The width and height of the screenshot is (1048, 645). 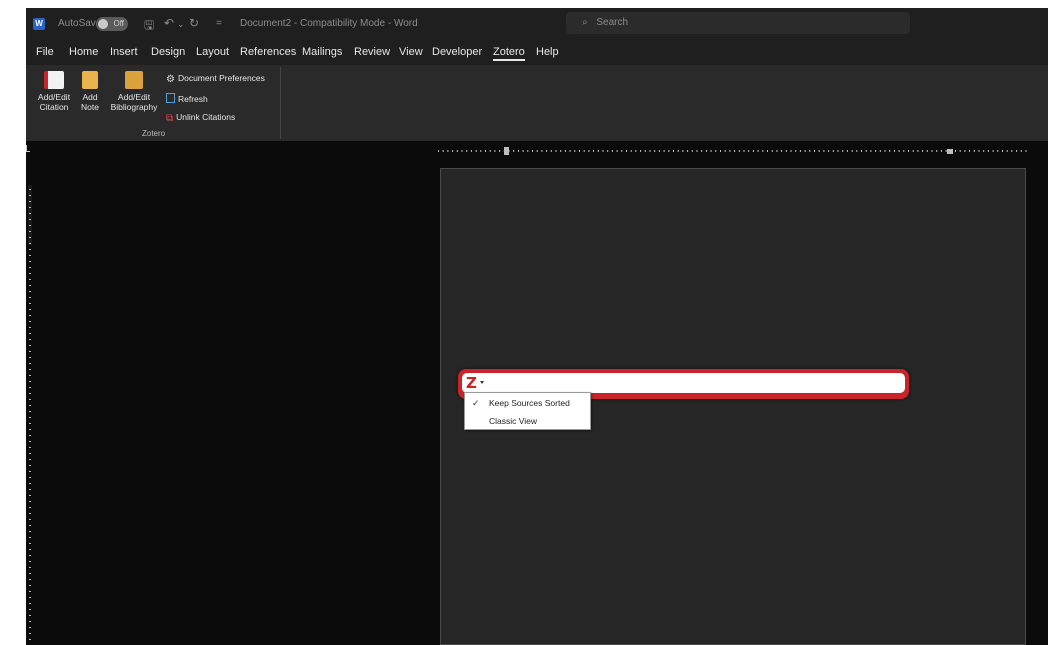 I want to click on tab-developer: Developer, so click(x=457, y=52).